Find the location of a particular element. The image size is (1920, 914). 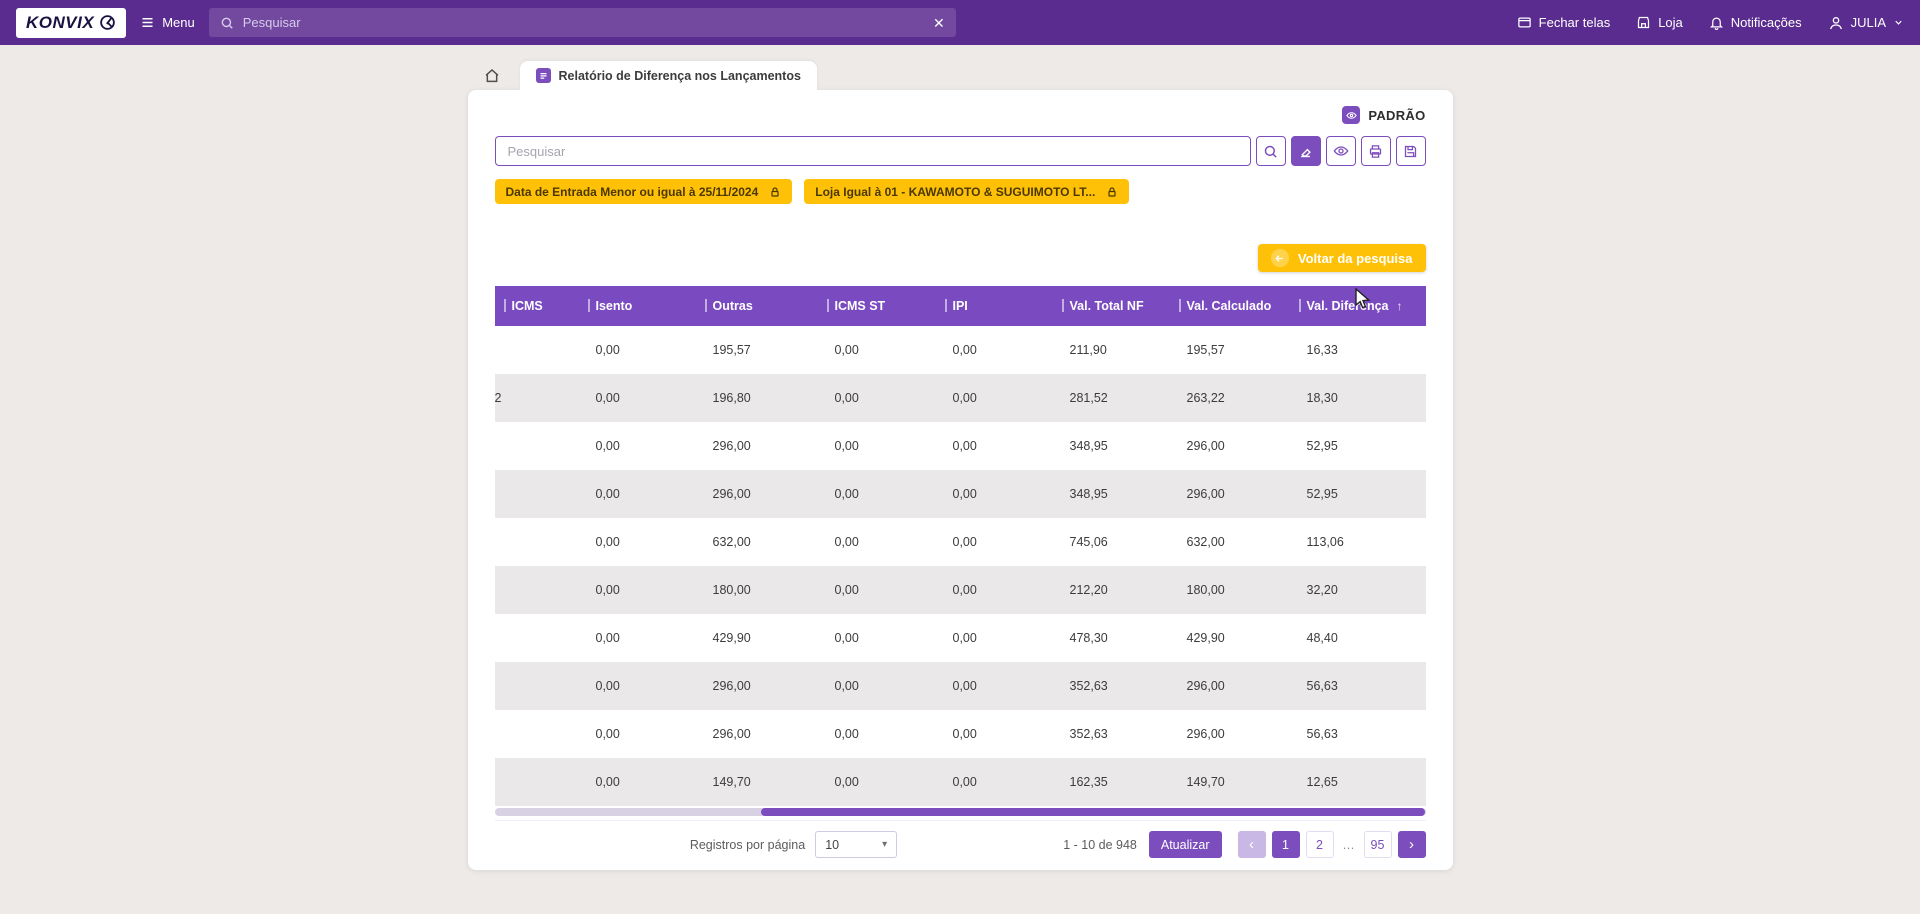

page-button: 2 is located at coordinates (1319, 844).